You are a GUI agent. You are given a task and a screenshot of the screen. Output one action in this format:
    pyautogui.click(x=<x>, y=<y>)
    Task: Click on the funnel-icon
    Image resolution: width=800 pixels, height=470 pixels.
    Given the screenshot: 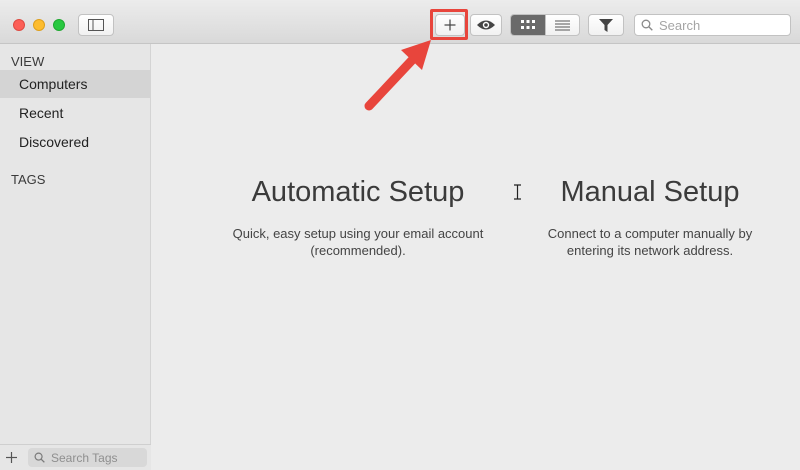 What is the action you would take?
    pyautogui.click(x=606, y=25)
    